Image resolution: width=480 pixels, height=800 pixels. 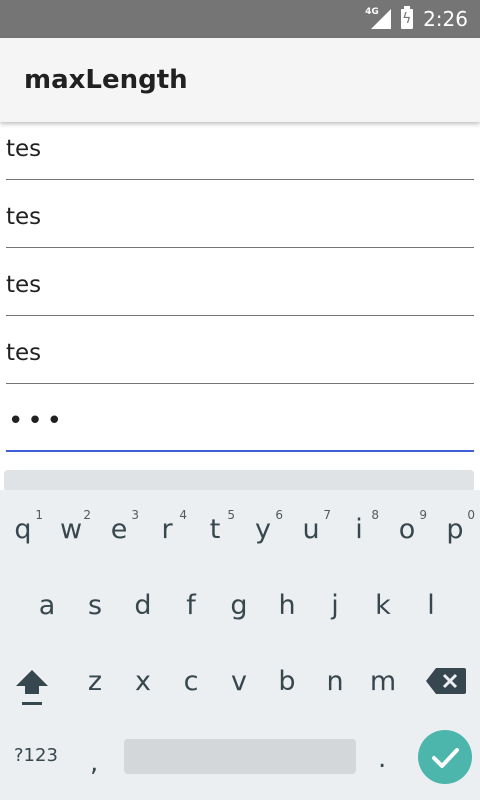 I want to click on app-title: maxLength, so click(x=106, y=80).